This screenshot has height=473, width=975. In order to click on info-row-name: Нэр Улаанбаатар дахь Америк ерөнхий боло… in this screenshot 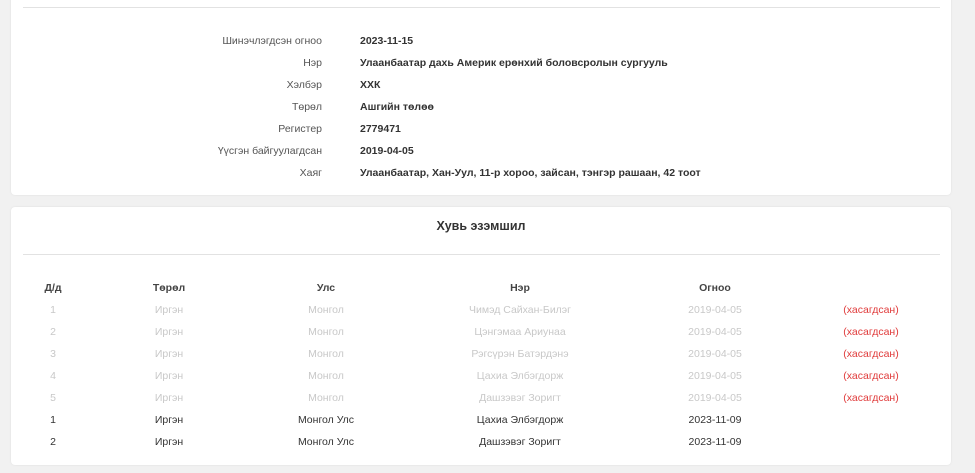, I will do `click(481, 63)`.